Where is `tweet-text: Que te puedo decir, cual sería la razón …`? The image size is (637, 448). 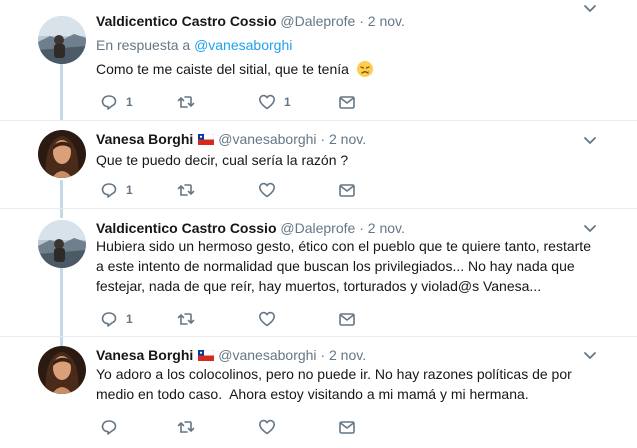 tweet-text: Que te puedo decir, cual sería la razón … is located at coordinates (222, 160).